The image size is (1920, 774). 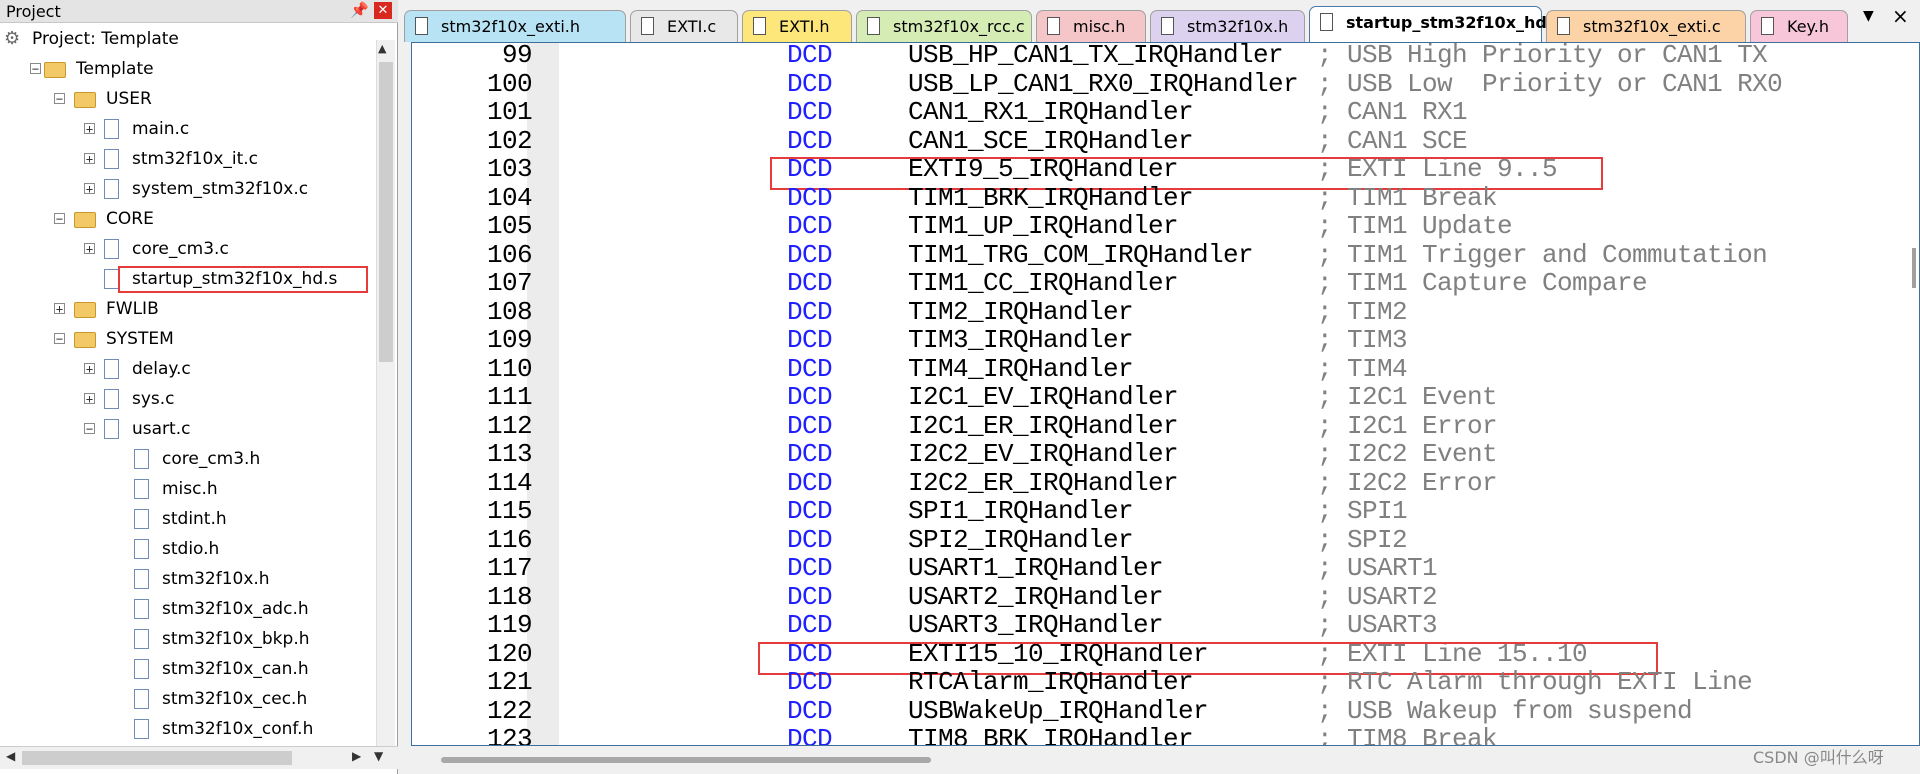 I want to click on code-line: 117 DCD USART1_IRQHandler ; USART1, so click(x=1162, y=568).